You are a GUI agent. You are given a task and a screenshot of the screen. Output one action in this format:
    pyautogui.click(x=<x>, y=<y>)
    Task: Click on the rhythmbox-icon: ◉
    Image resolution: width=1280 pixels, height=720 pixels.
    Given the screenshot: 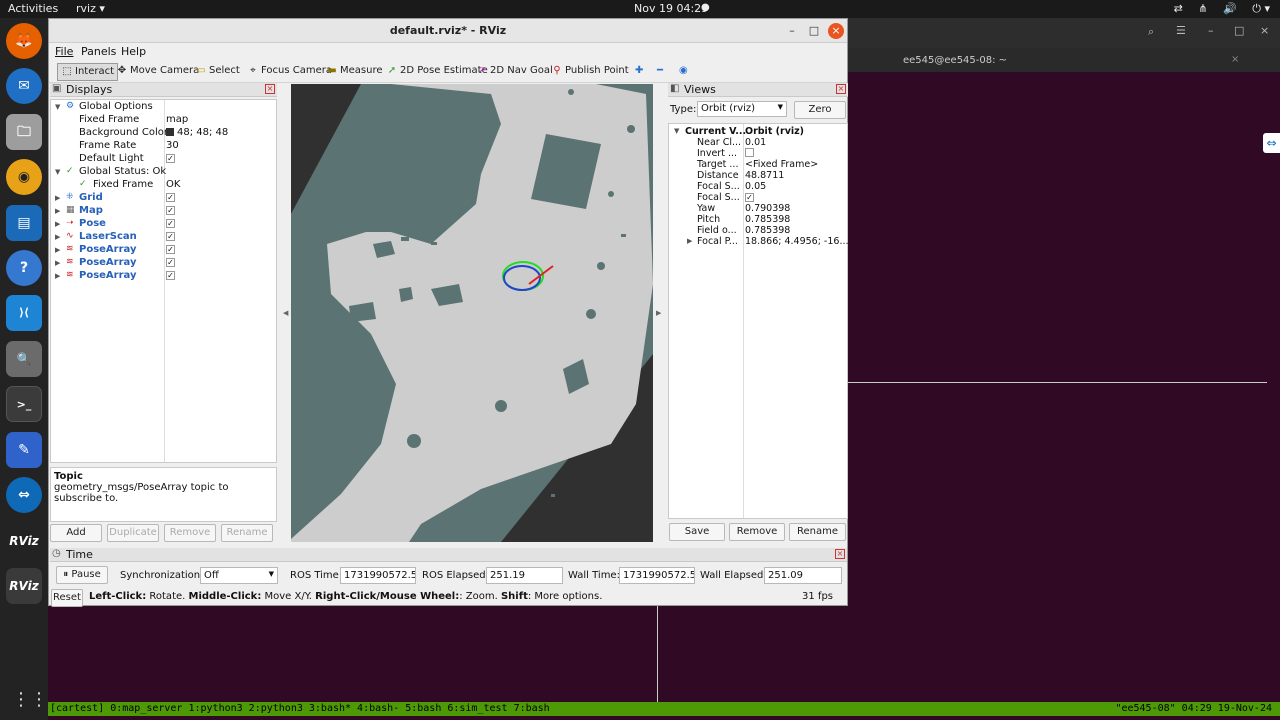 What is the action you would take?
    pyautogui.click(x=24, y=177)
    